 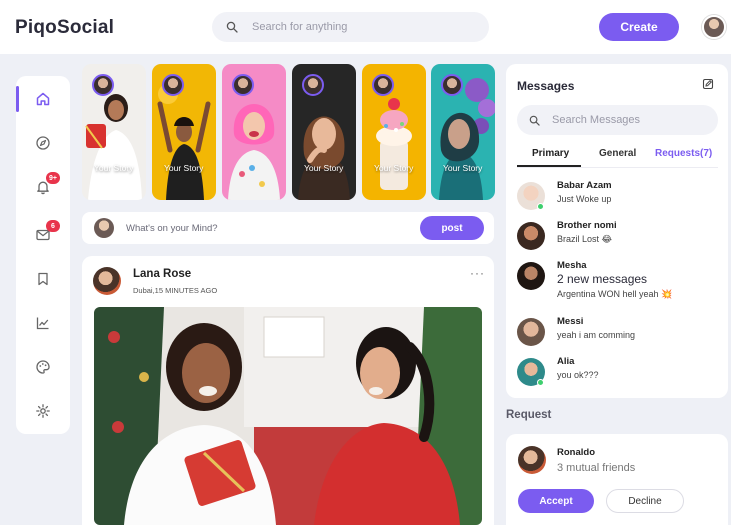 What do you see at coordinates (477, 273) in the screenshot?
I see `more-options-icon: ···` at bounding box center [477, 273].